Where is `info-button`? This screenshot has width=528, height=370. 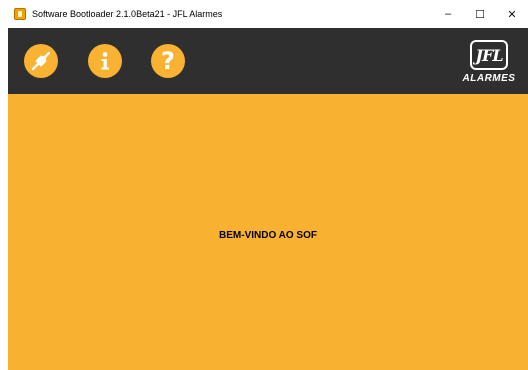 info-button is located at coordinates (105, 61).